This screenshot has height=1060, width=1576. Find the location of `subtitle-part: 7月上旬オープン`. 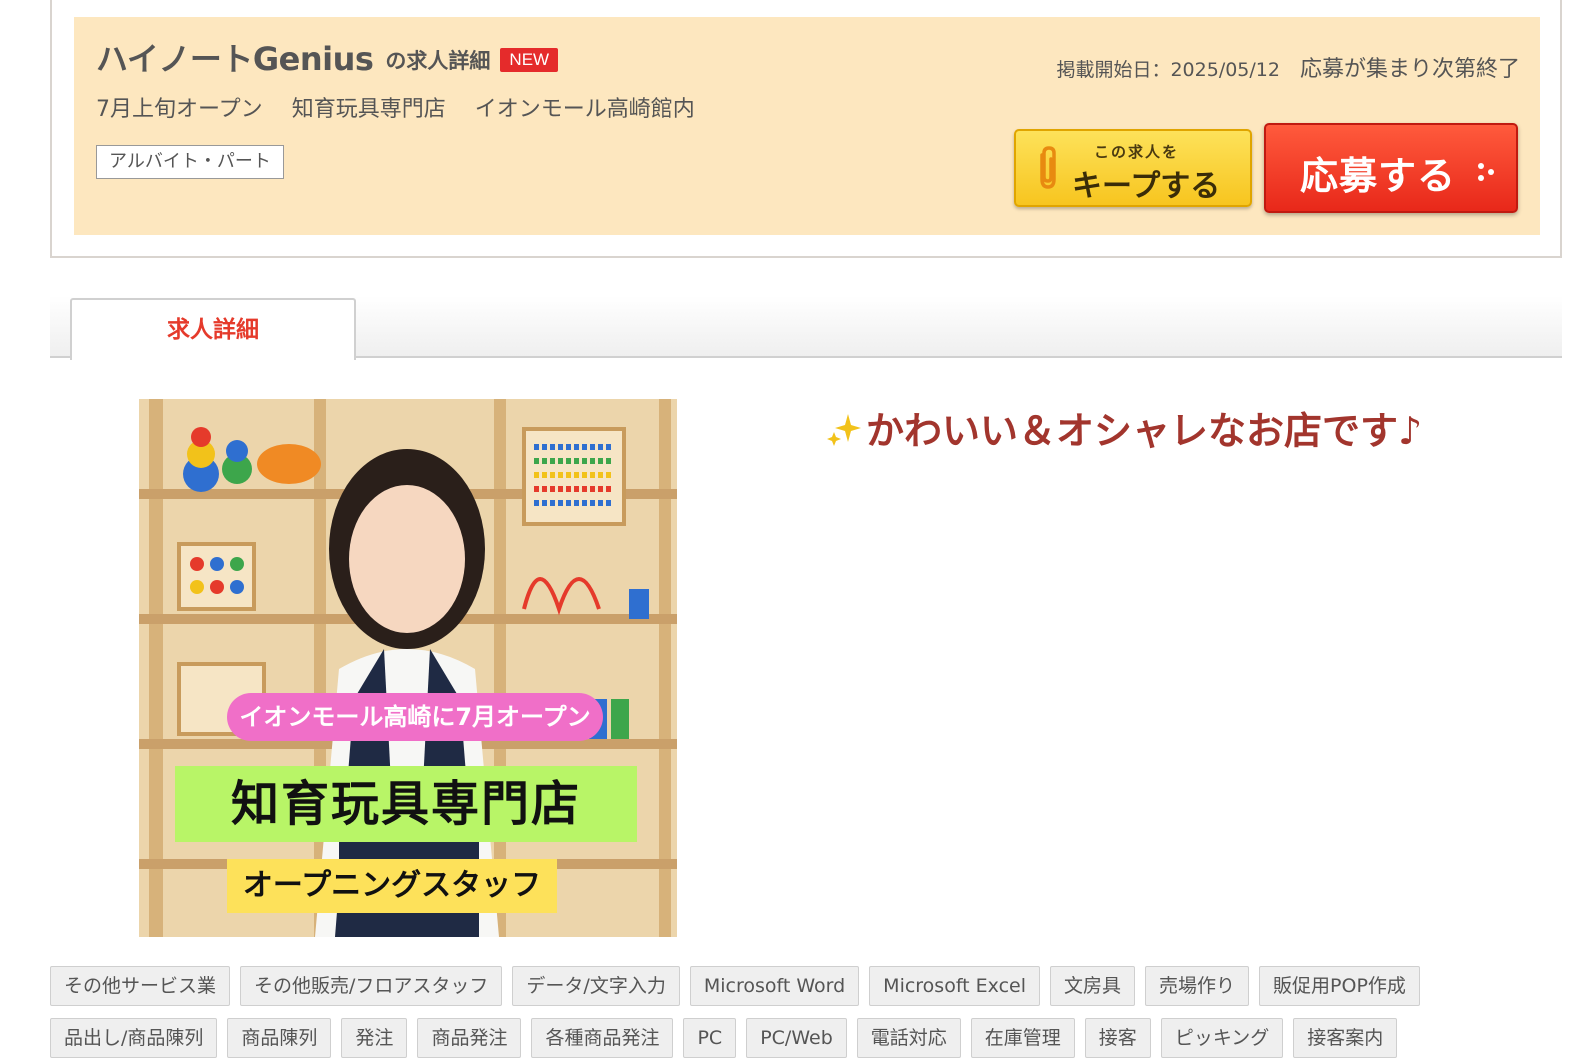

subtitle-part: 7月上旬オープン is located at coordinates (179, 109).